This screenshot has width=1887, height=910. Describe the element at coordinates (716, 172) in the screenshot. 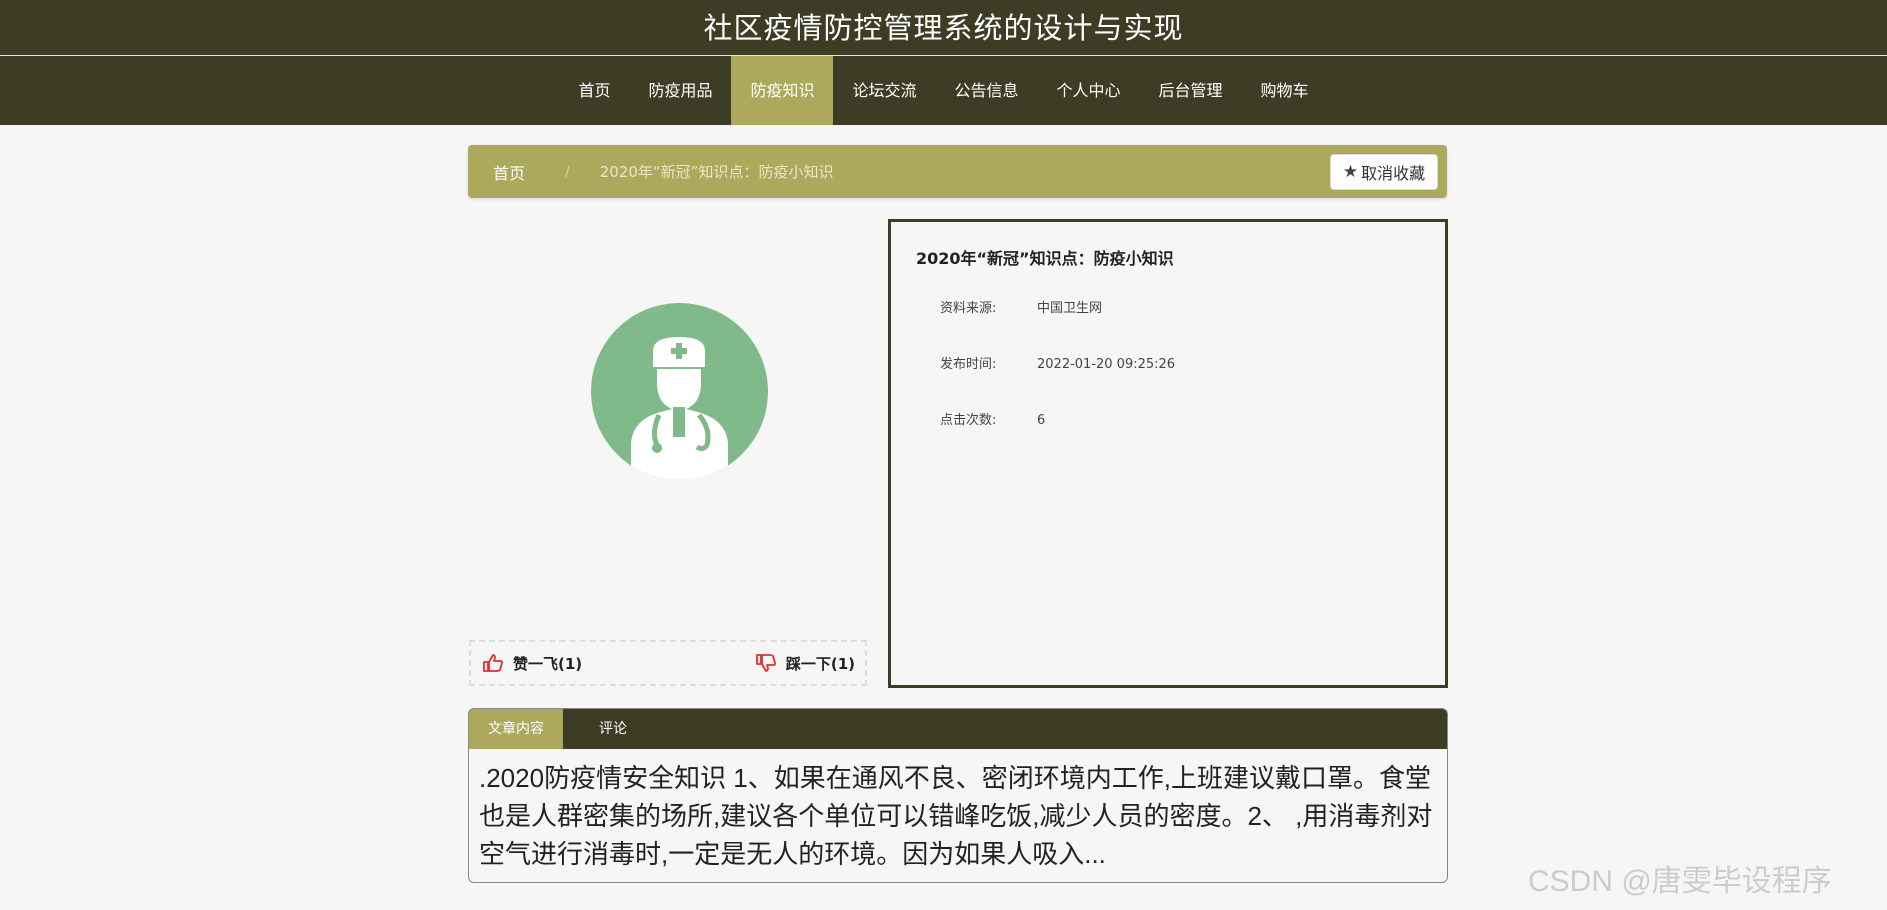

I see `breadcrumb-current: 2020年“新冠”知识点：防疫小知识` at that location.